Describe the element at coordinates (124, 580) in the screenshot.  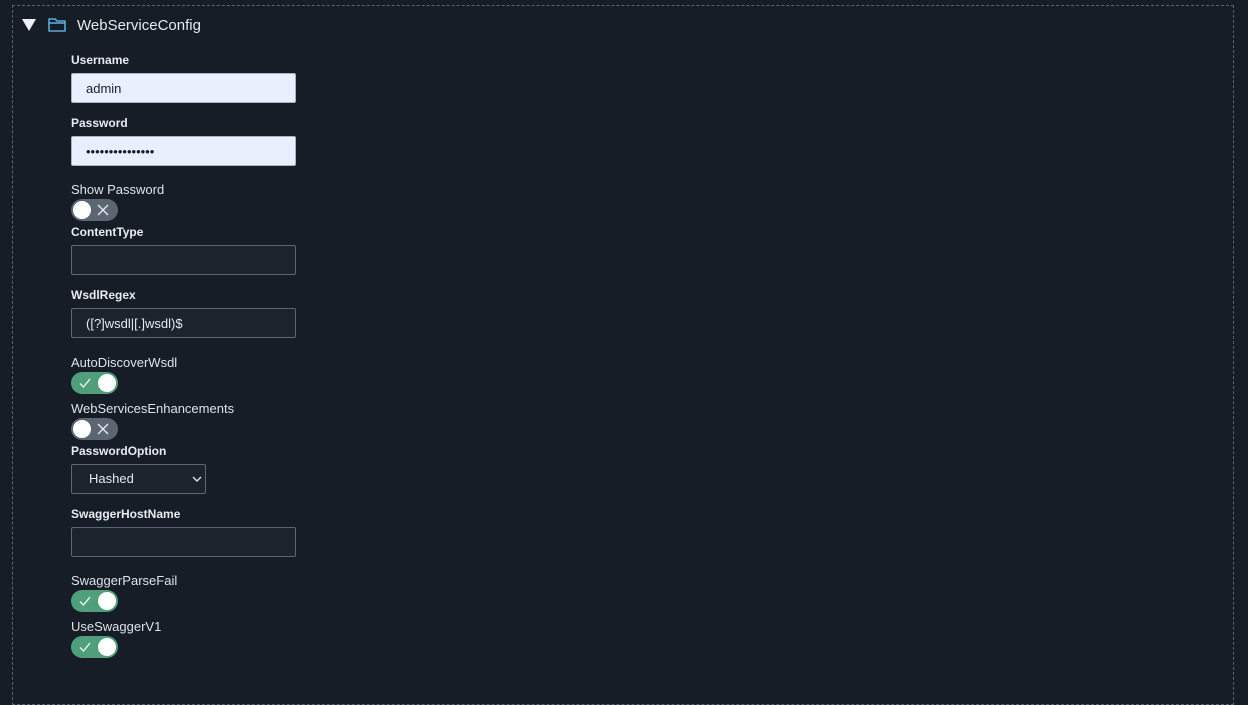
I see `swagger-parse-fail-label: SwaggerParseFail` at that location.